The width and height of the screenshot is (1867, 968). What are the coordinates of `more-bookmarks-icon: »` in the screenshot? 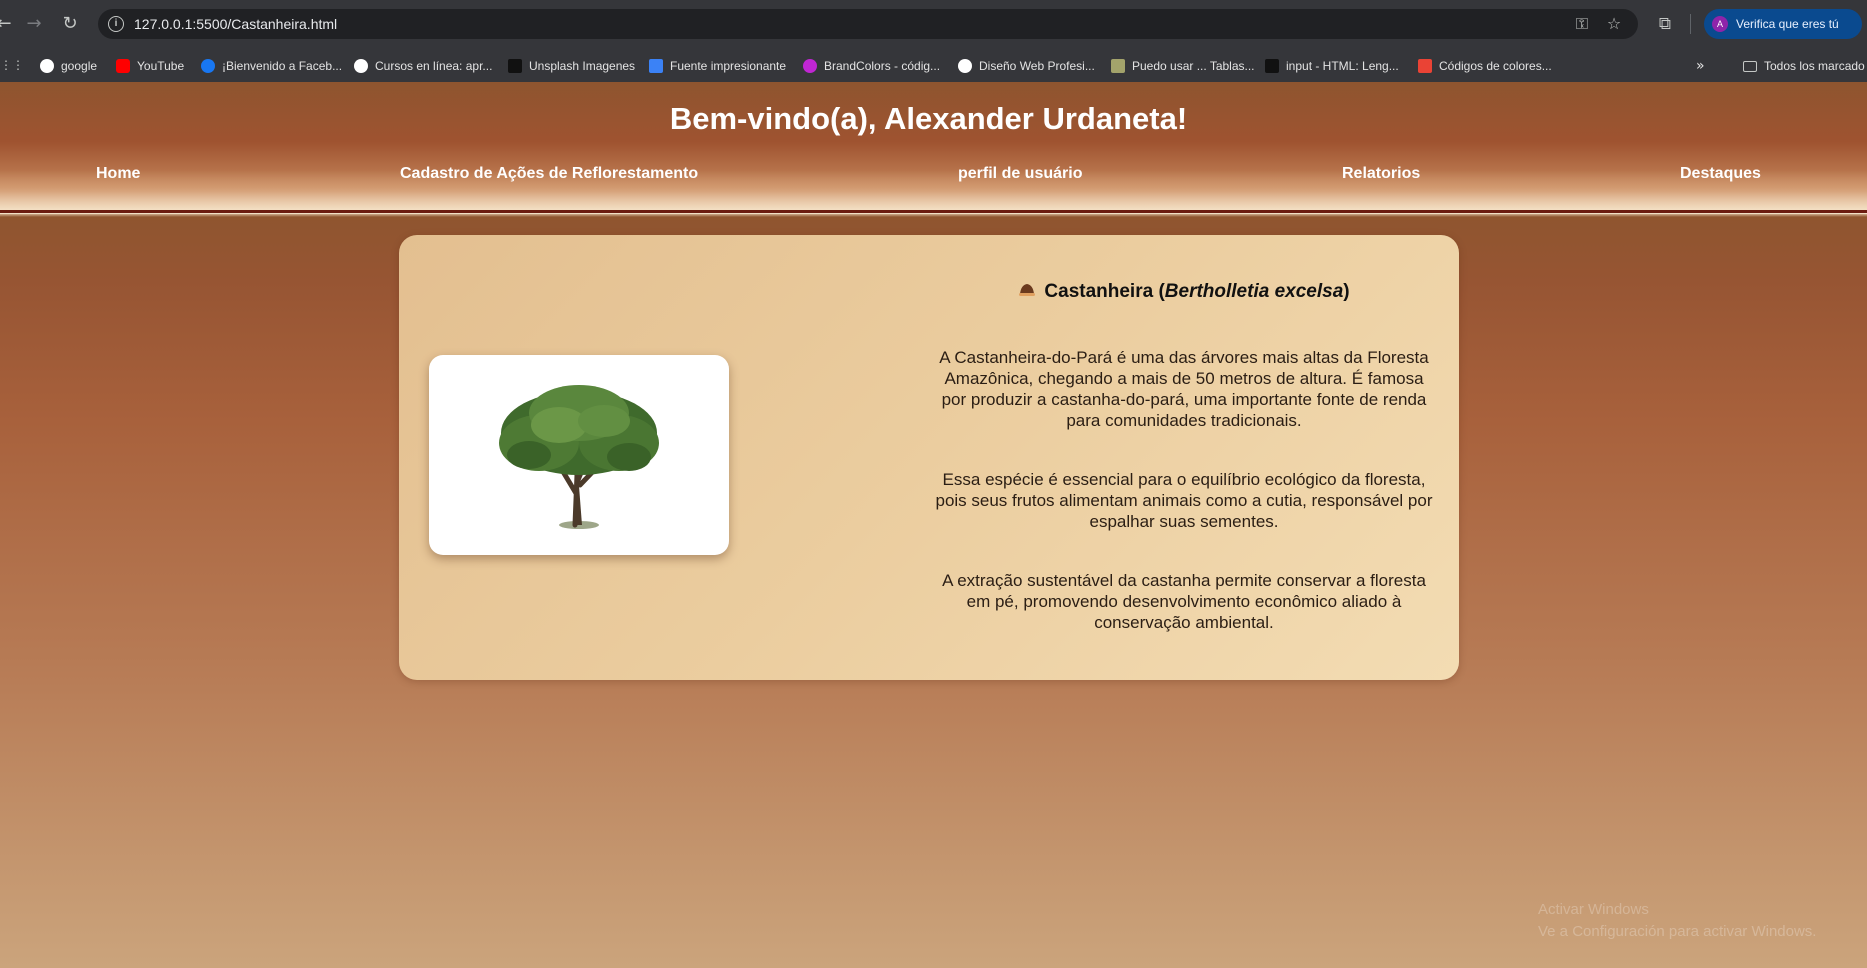 It's located at (1700, 66).